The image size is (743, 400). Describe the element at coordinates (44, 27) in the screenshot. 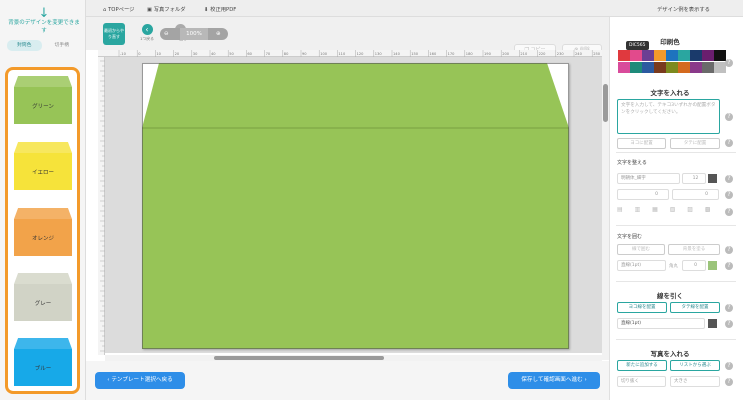

I see `hint-text: 背景のデザインを変更できます` at that location.